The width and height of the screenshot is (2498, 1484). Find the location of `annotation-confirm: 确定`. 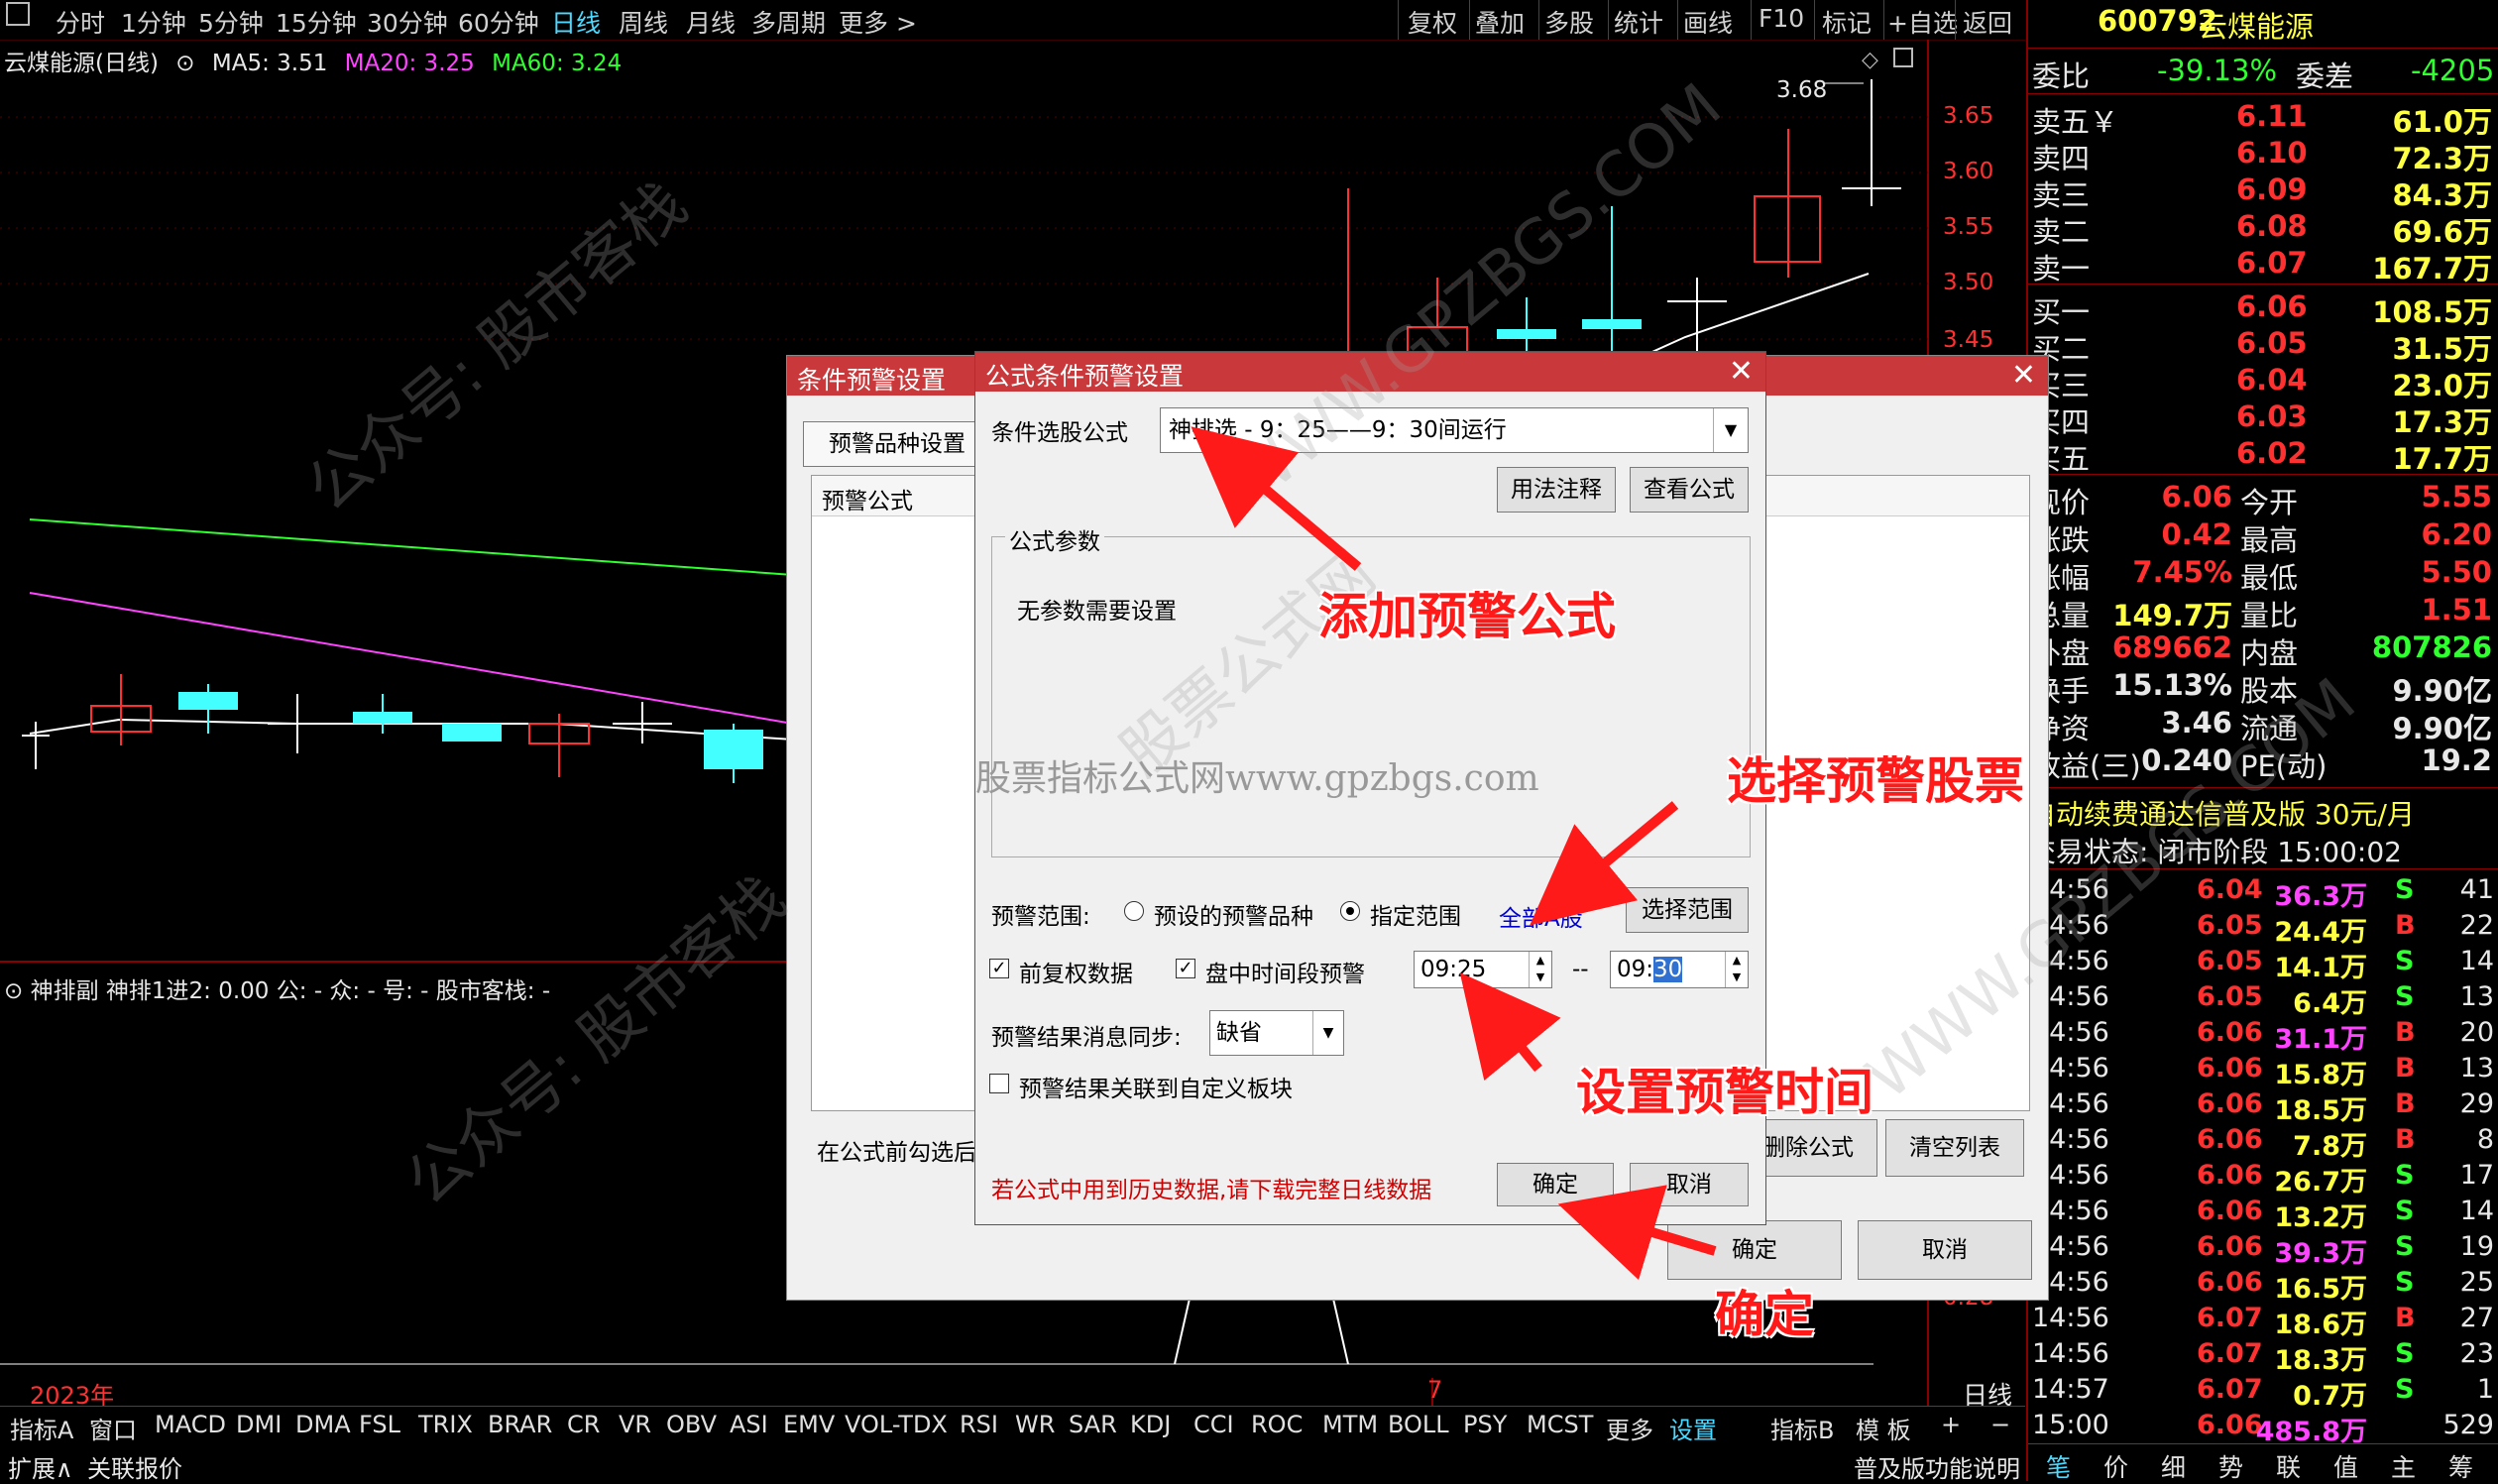

annotation-confirm: 确定 is located at coordinates (1765, 1314).